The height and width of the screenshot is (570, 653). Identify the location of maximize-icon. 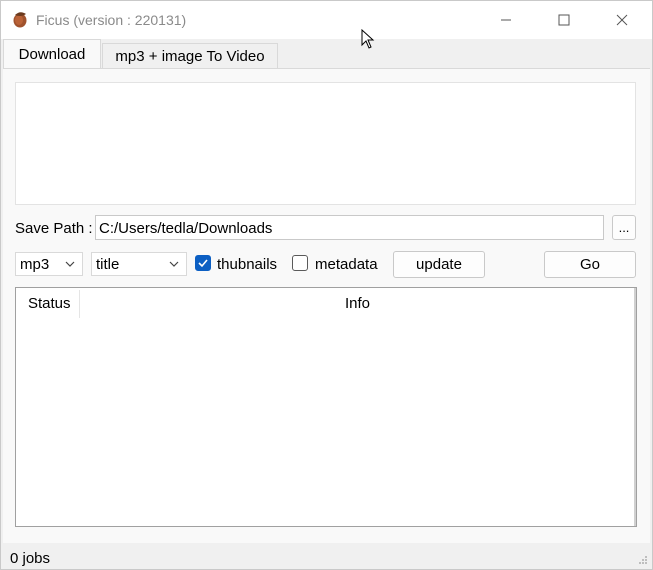
(564, 20).